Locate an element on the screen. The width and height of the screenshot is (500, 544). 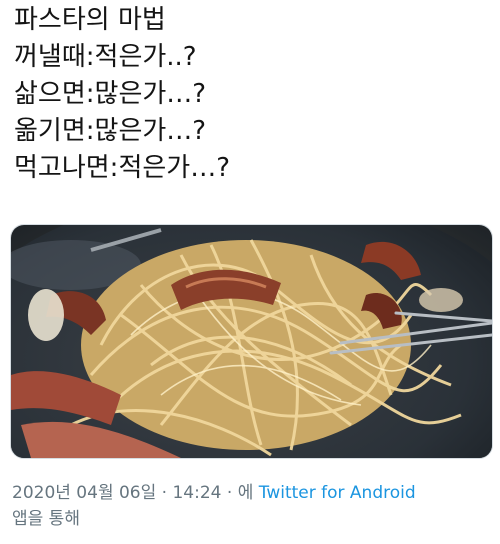
via-prefix: · 에 is located at coordinates (240, 493).